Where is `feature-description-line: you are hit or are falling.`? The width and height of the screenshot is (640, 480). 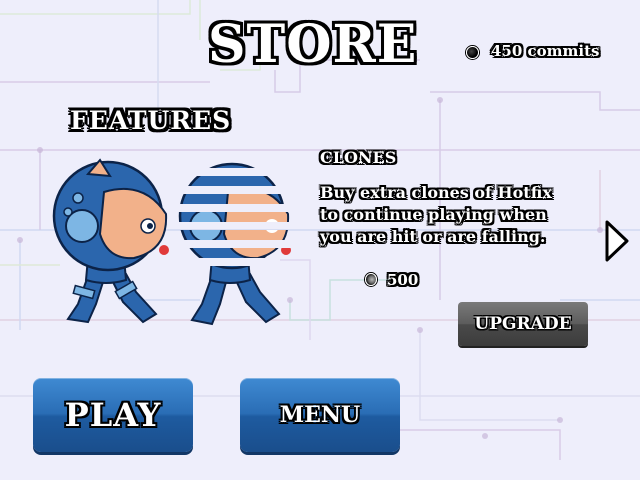 feature-description-line: you are hit or are falling. is located at coordinates (433, 236).